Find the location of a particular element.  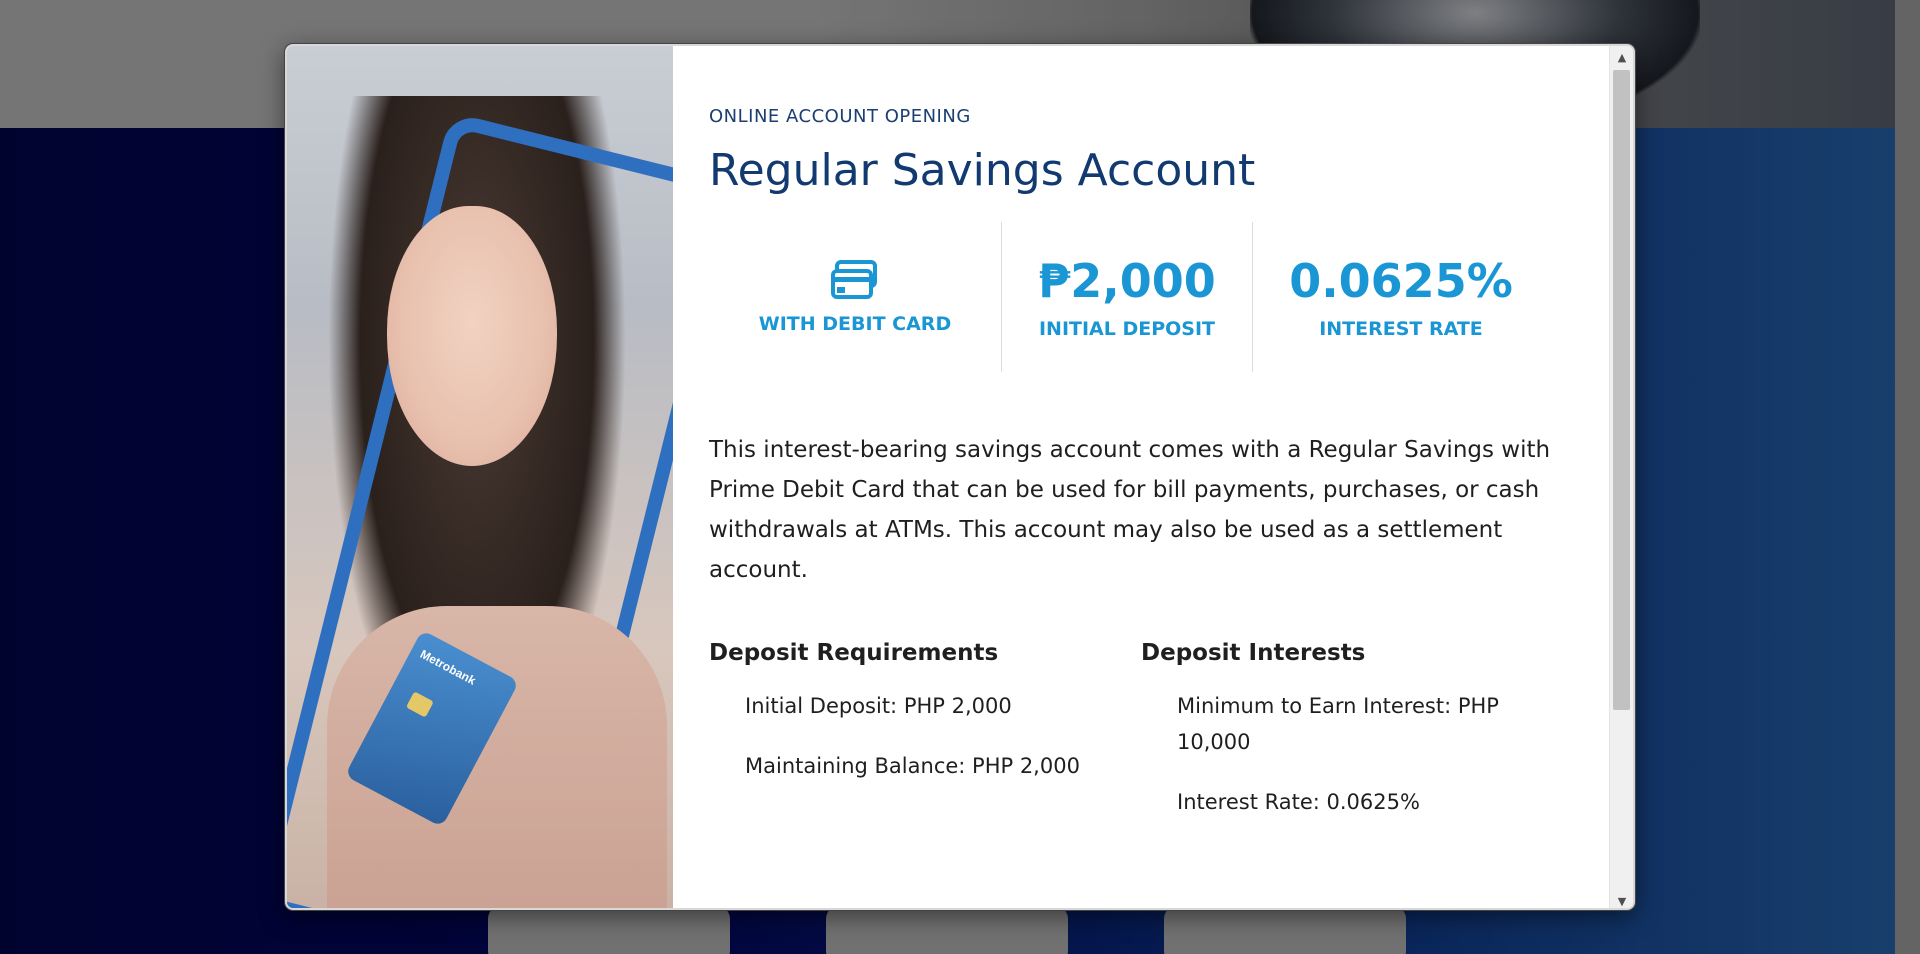

eyebrow-label: ONLINE ACCOUNT OPENING is located at coordinates (840, 116).